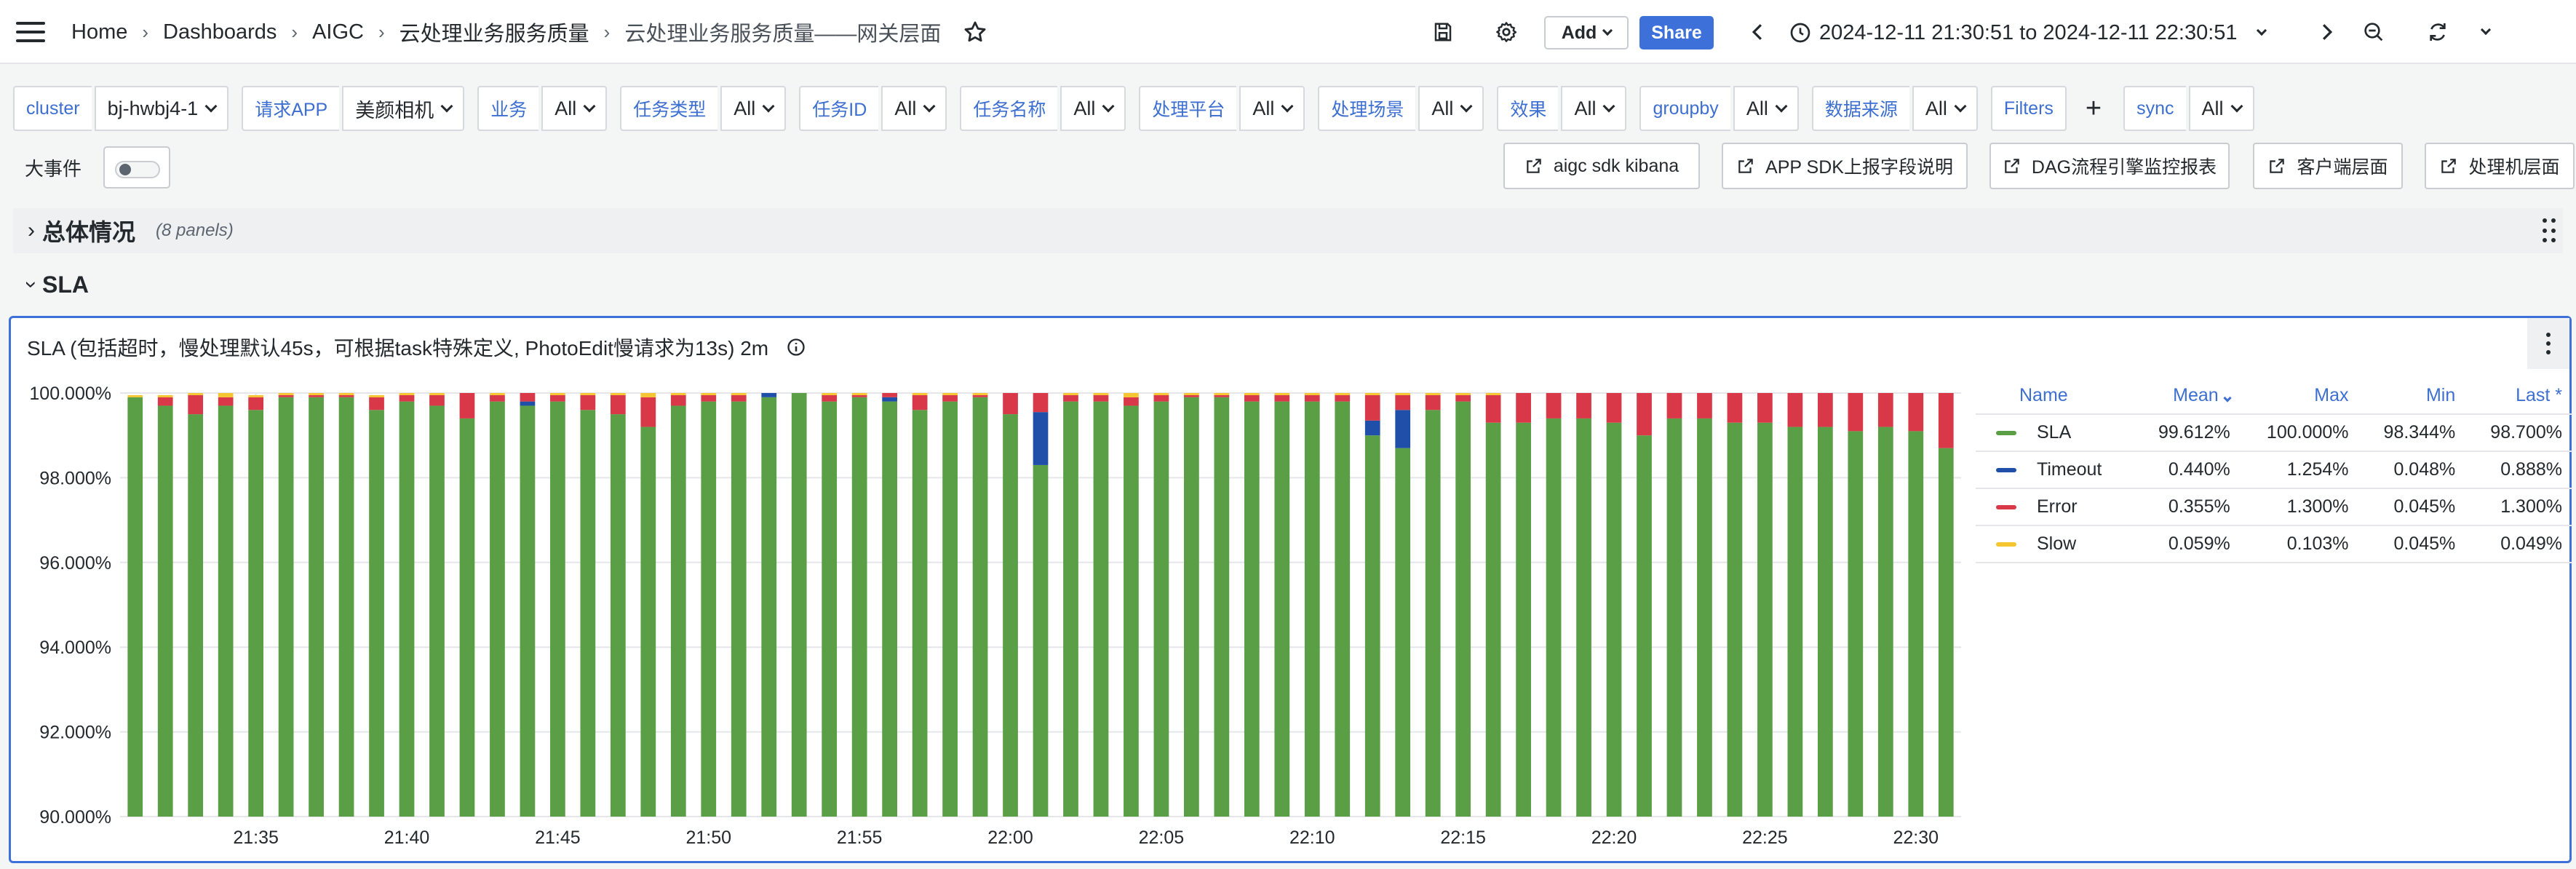 This screenshot has width=2576, height=869. What do you see at coordinates (1676, 32) in the screenshot?
I see `share-button: Share` at bounding box center [1676, 32].